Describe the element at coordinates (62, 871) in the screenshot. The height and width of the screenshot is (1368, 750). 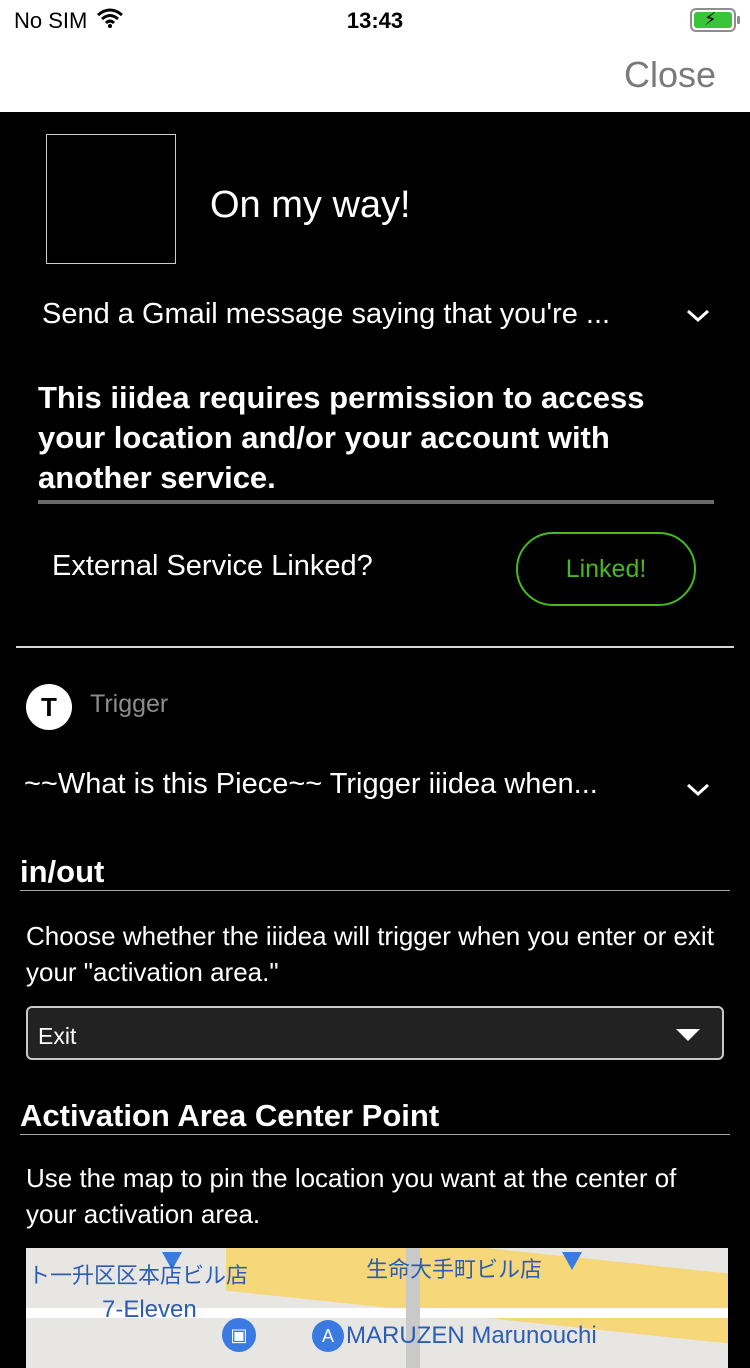
I see `inout-title: in/out` at that location.